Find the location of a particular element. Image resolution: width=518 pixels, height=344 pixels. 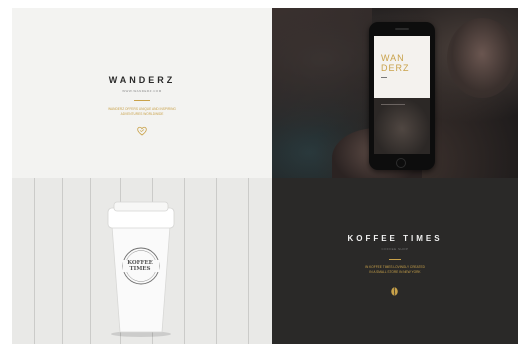

cup-label: KOFFEE TIMES is located at coordinates (140, 266).